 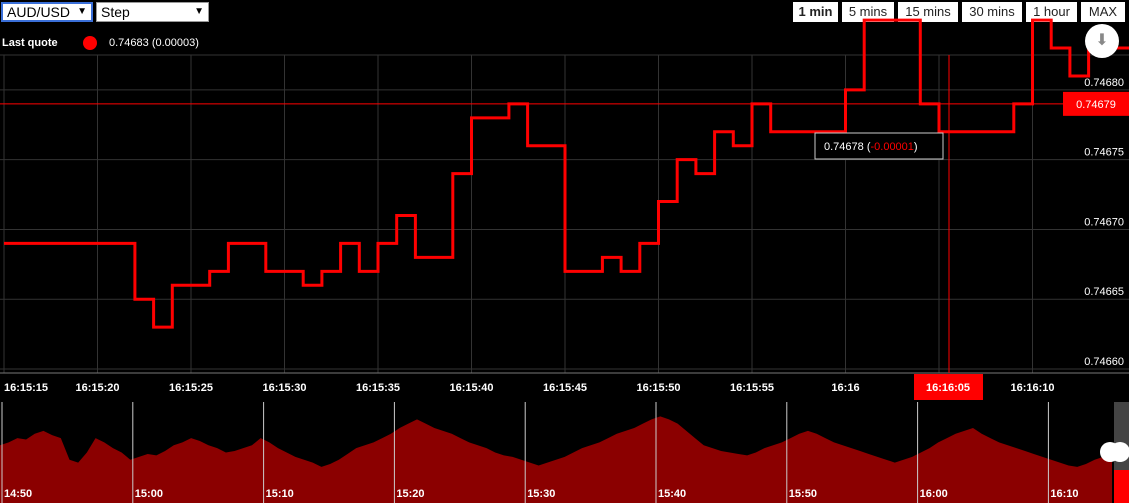 What do you see at coordinates (948, 388) in the screenshot?
I see `crosshair-time-label: 16:16:05` at bounding box center [948, 388].